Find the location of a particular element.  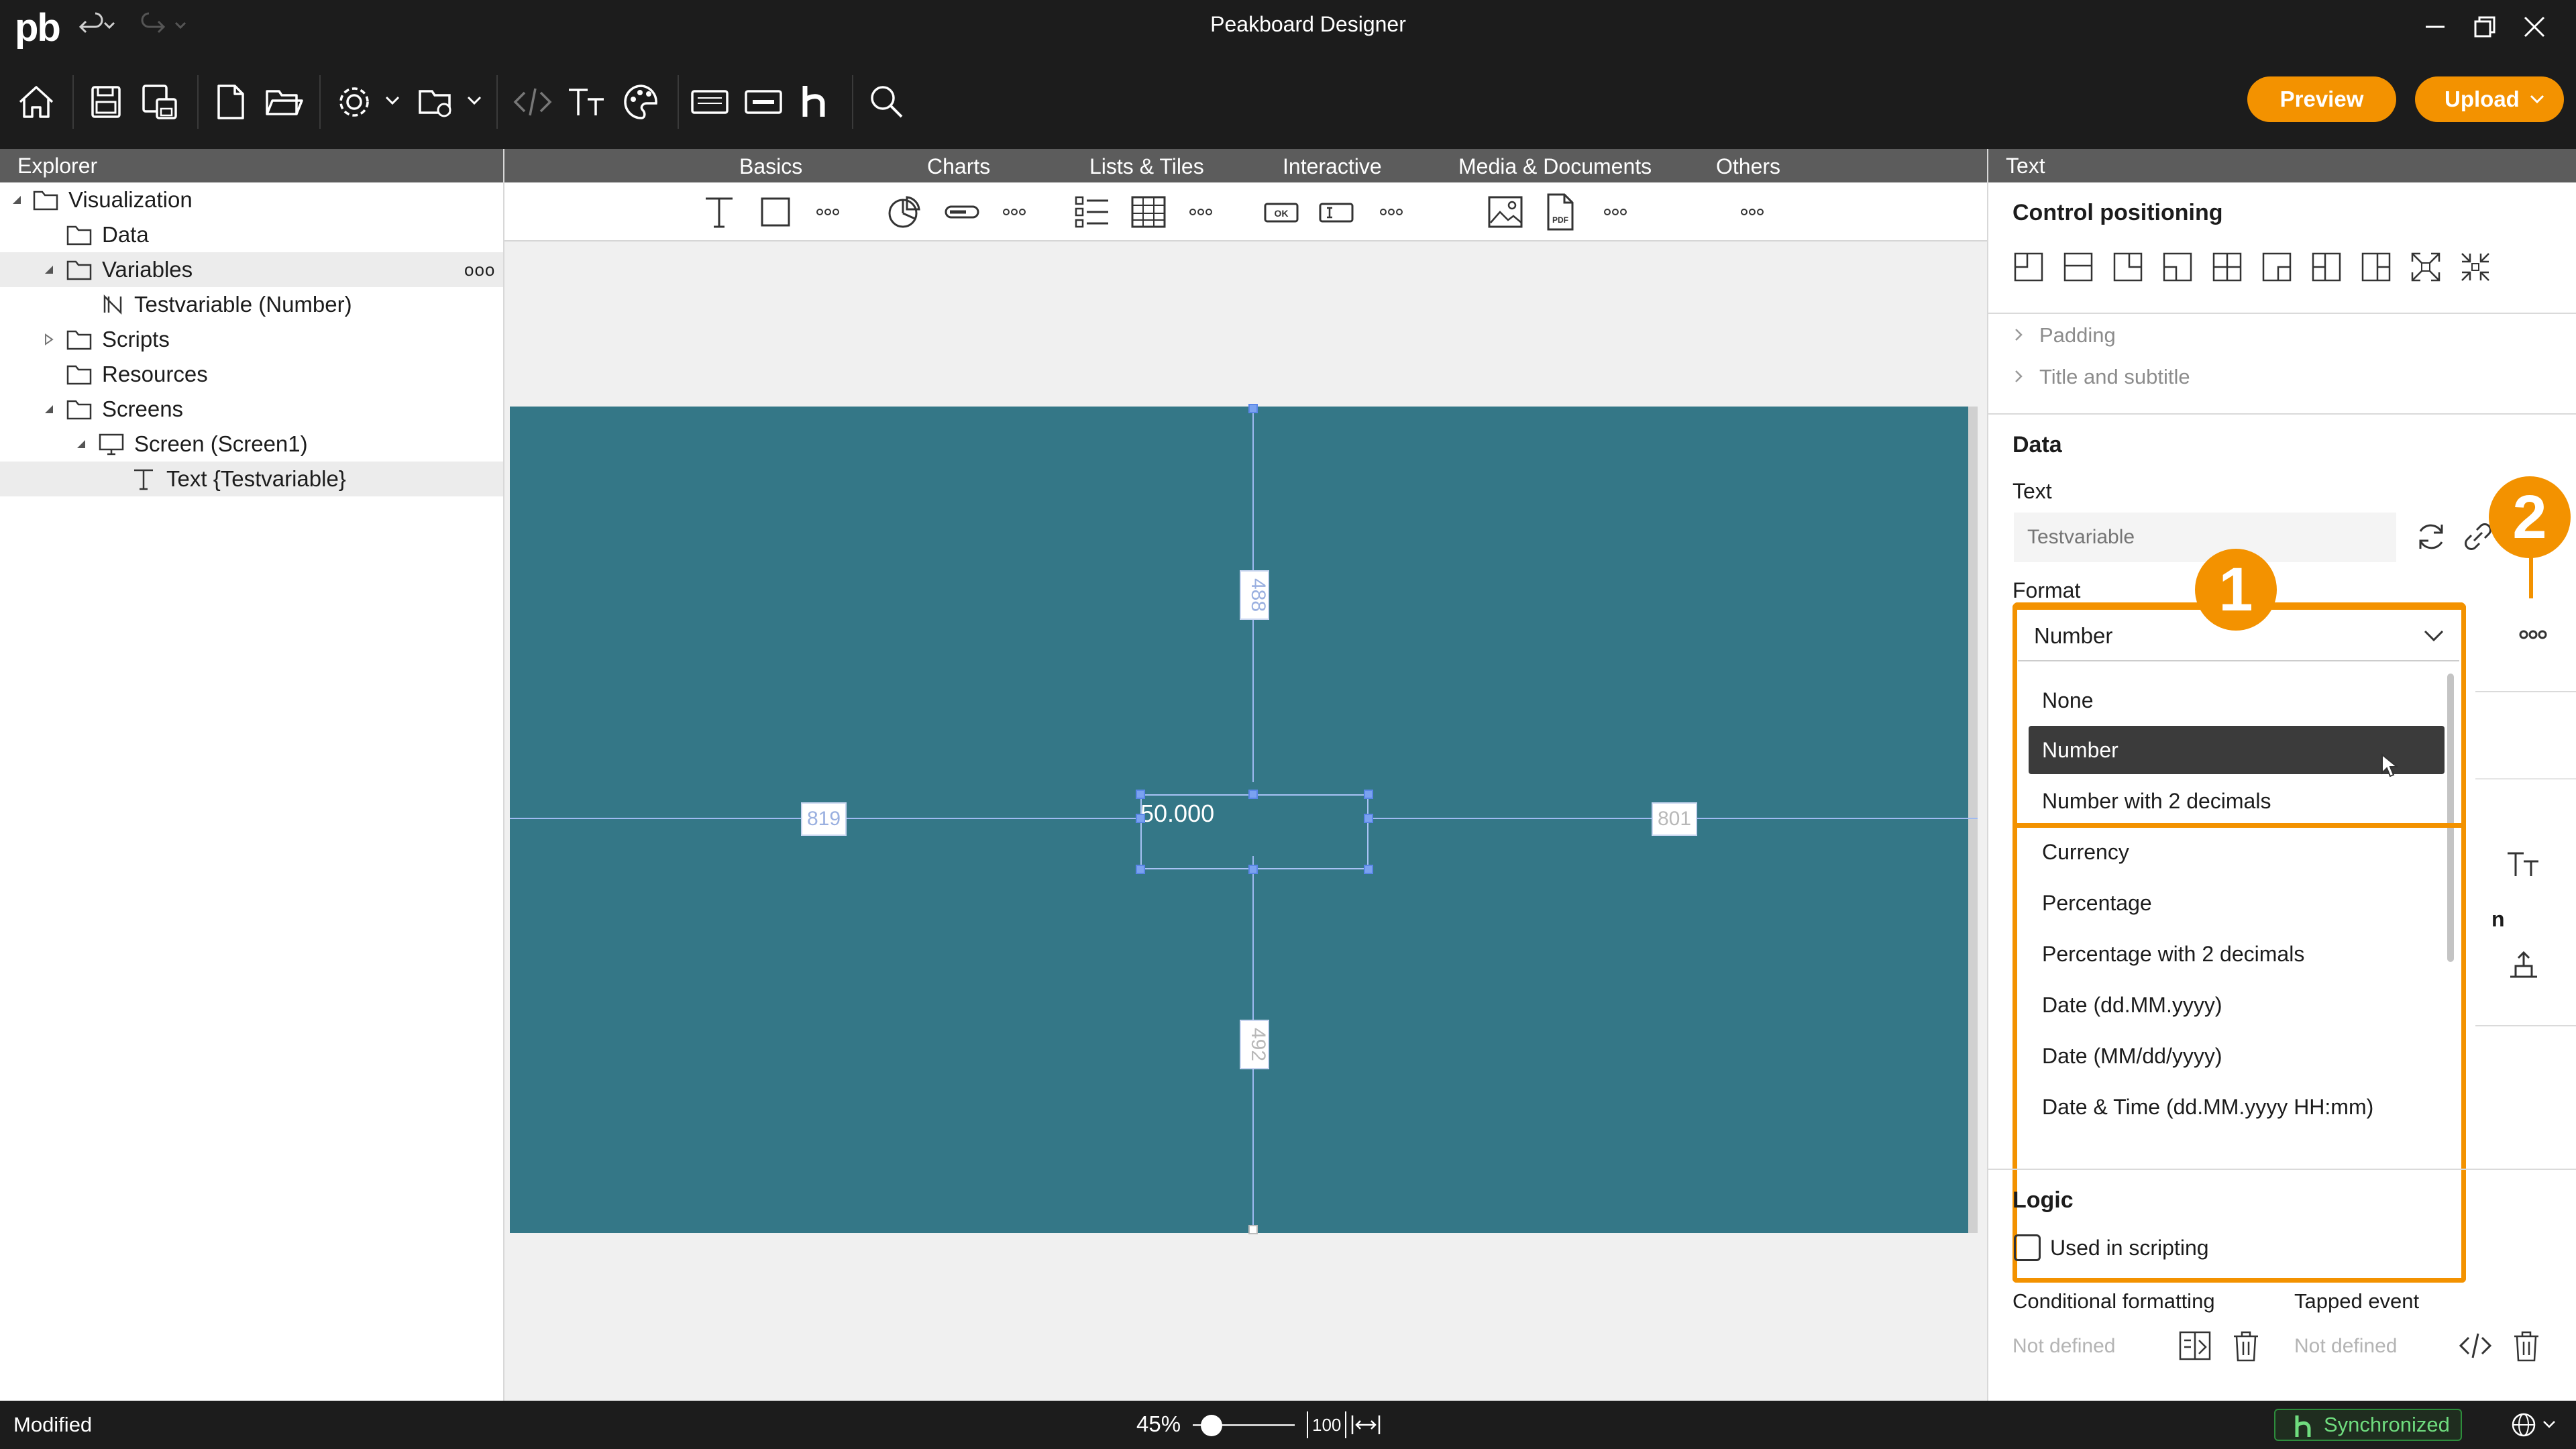

close-window-button is located at coordinates (2534, 27).